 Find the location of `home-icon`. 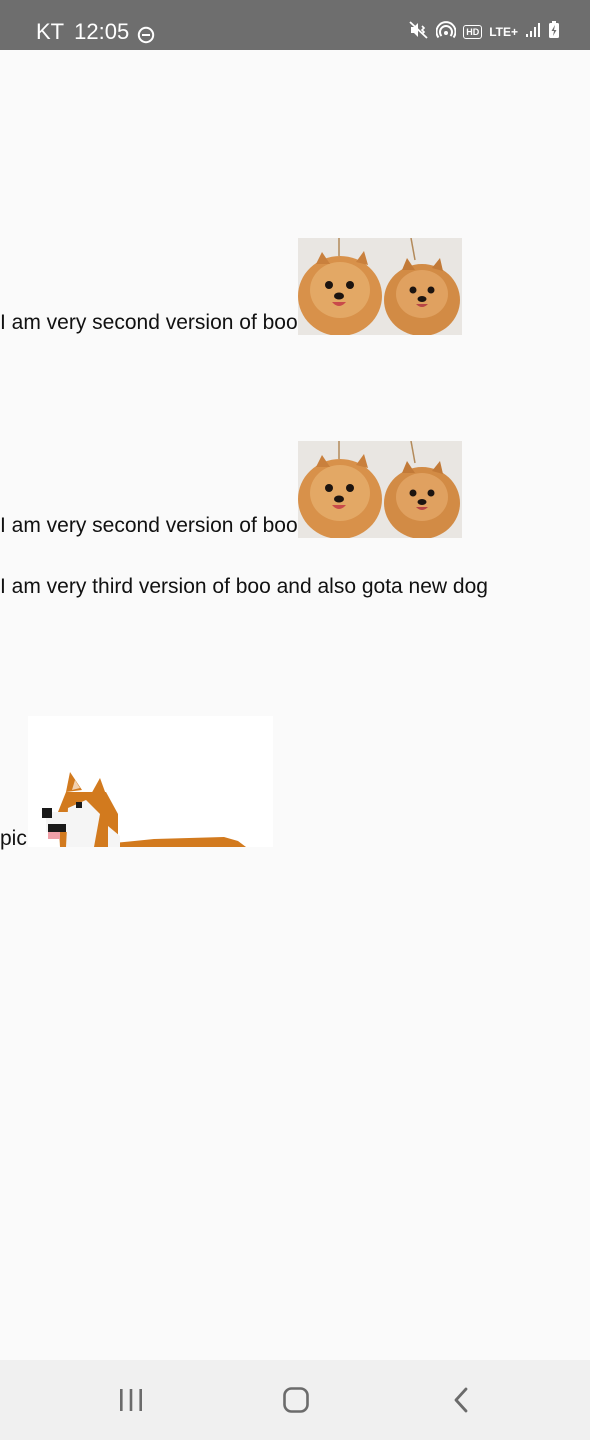

home-icon is located at coordinates (296, 1400).